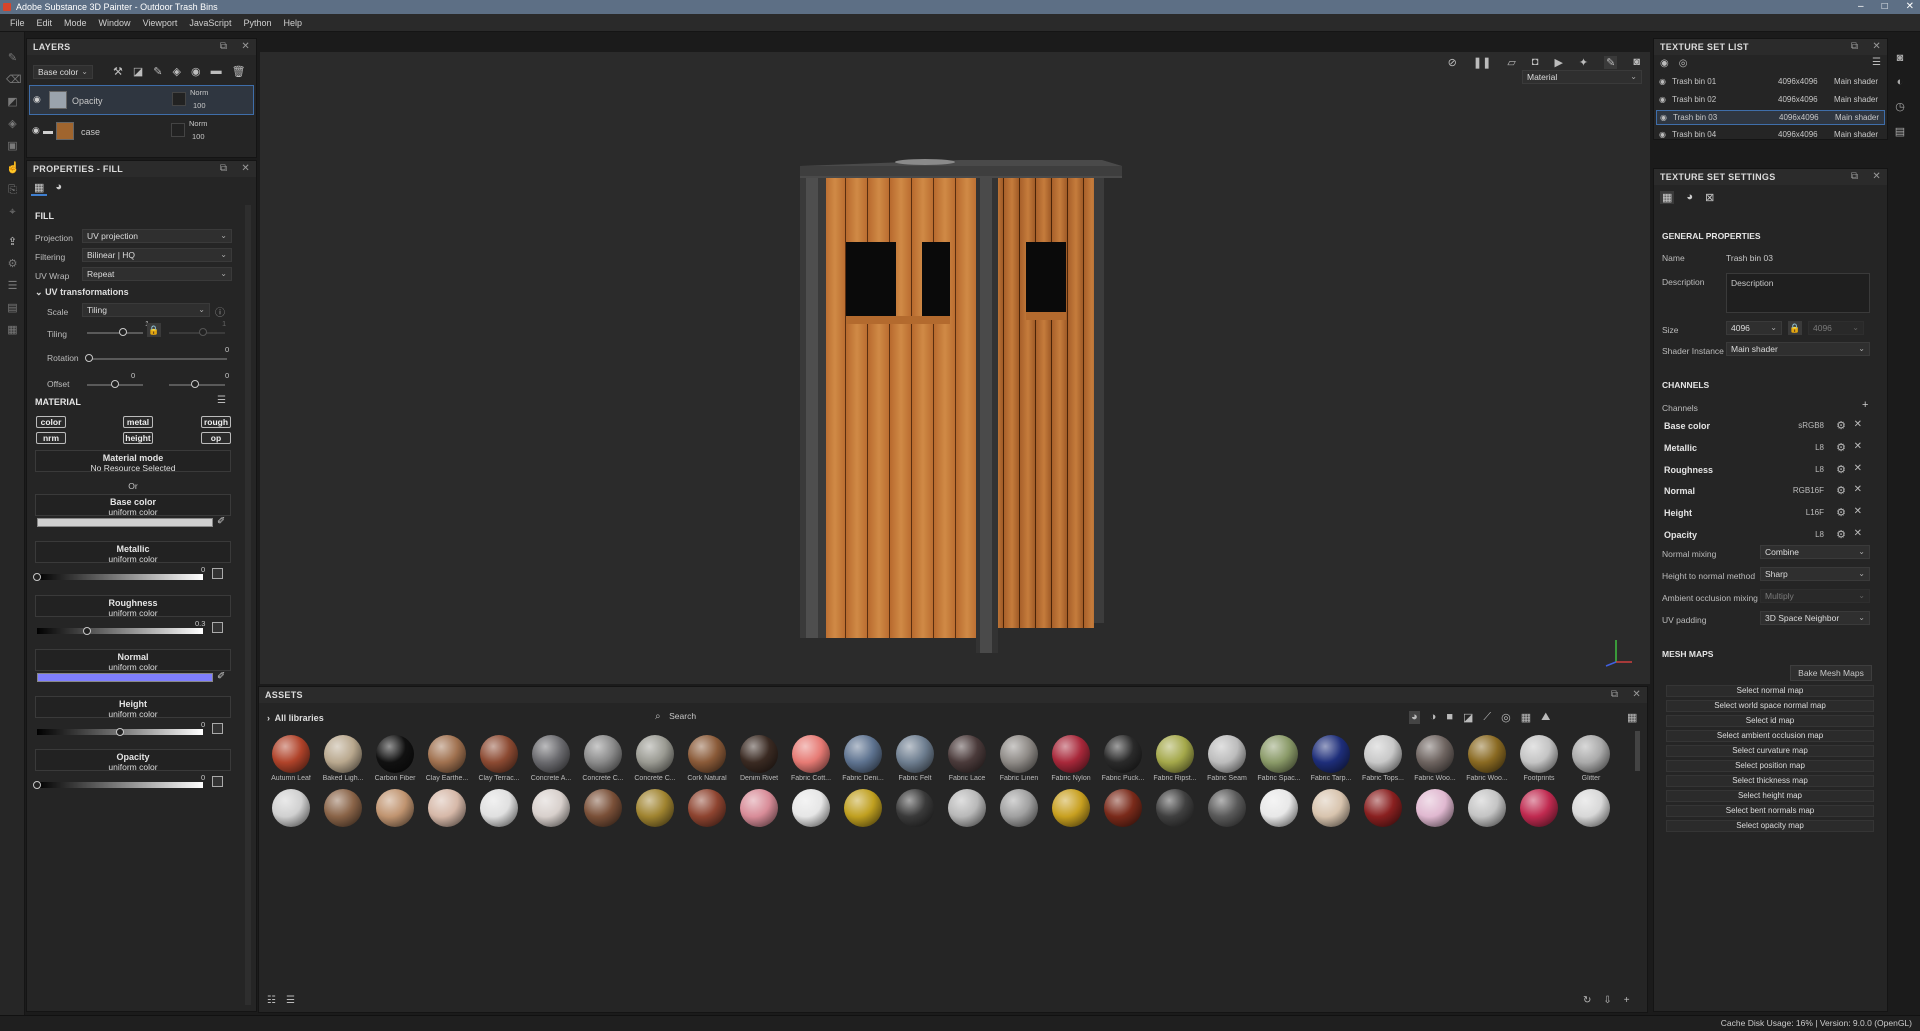  What do you see at coordinates (1900, 82) in the screenshot?
I see `environment-icon: ◐` at bounding box center [1900, 82].